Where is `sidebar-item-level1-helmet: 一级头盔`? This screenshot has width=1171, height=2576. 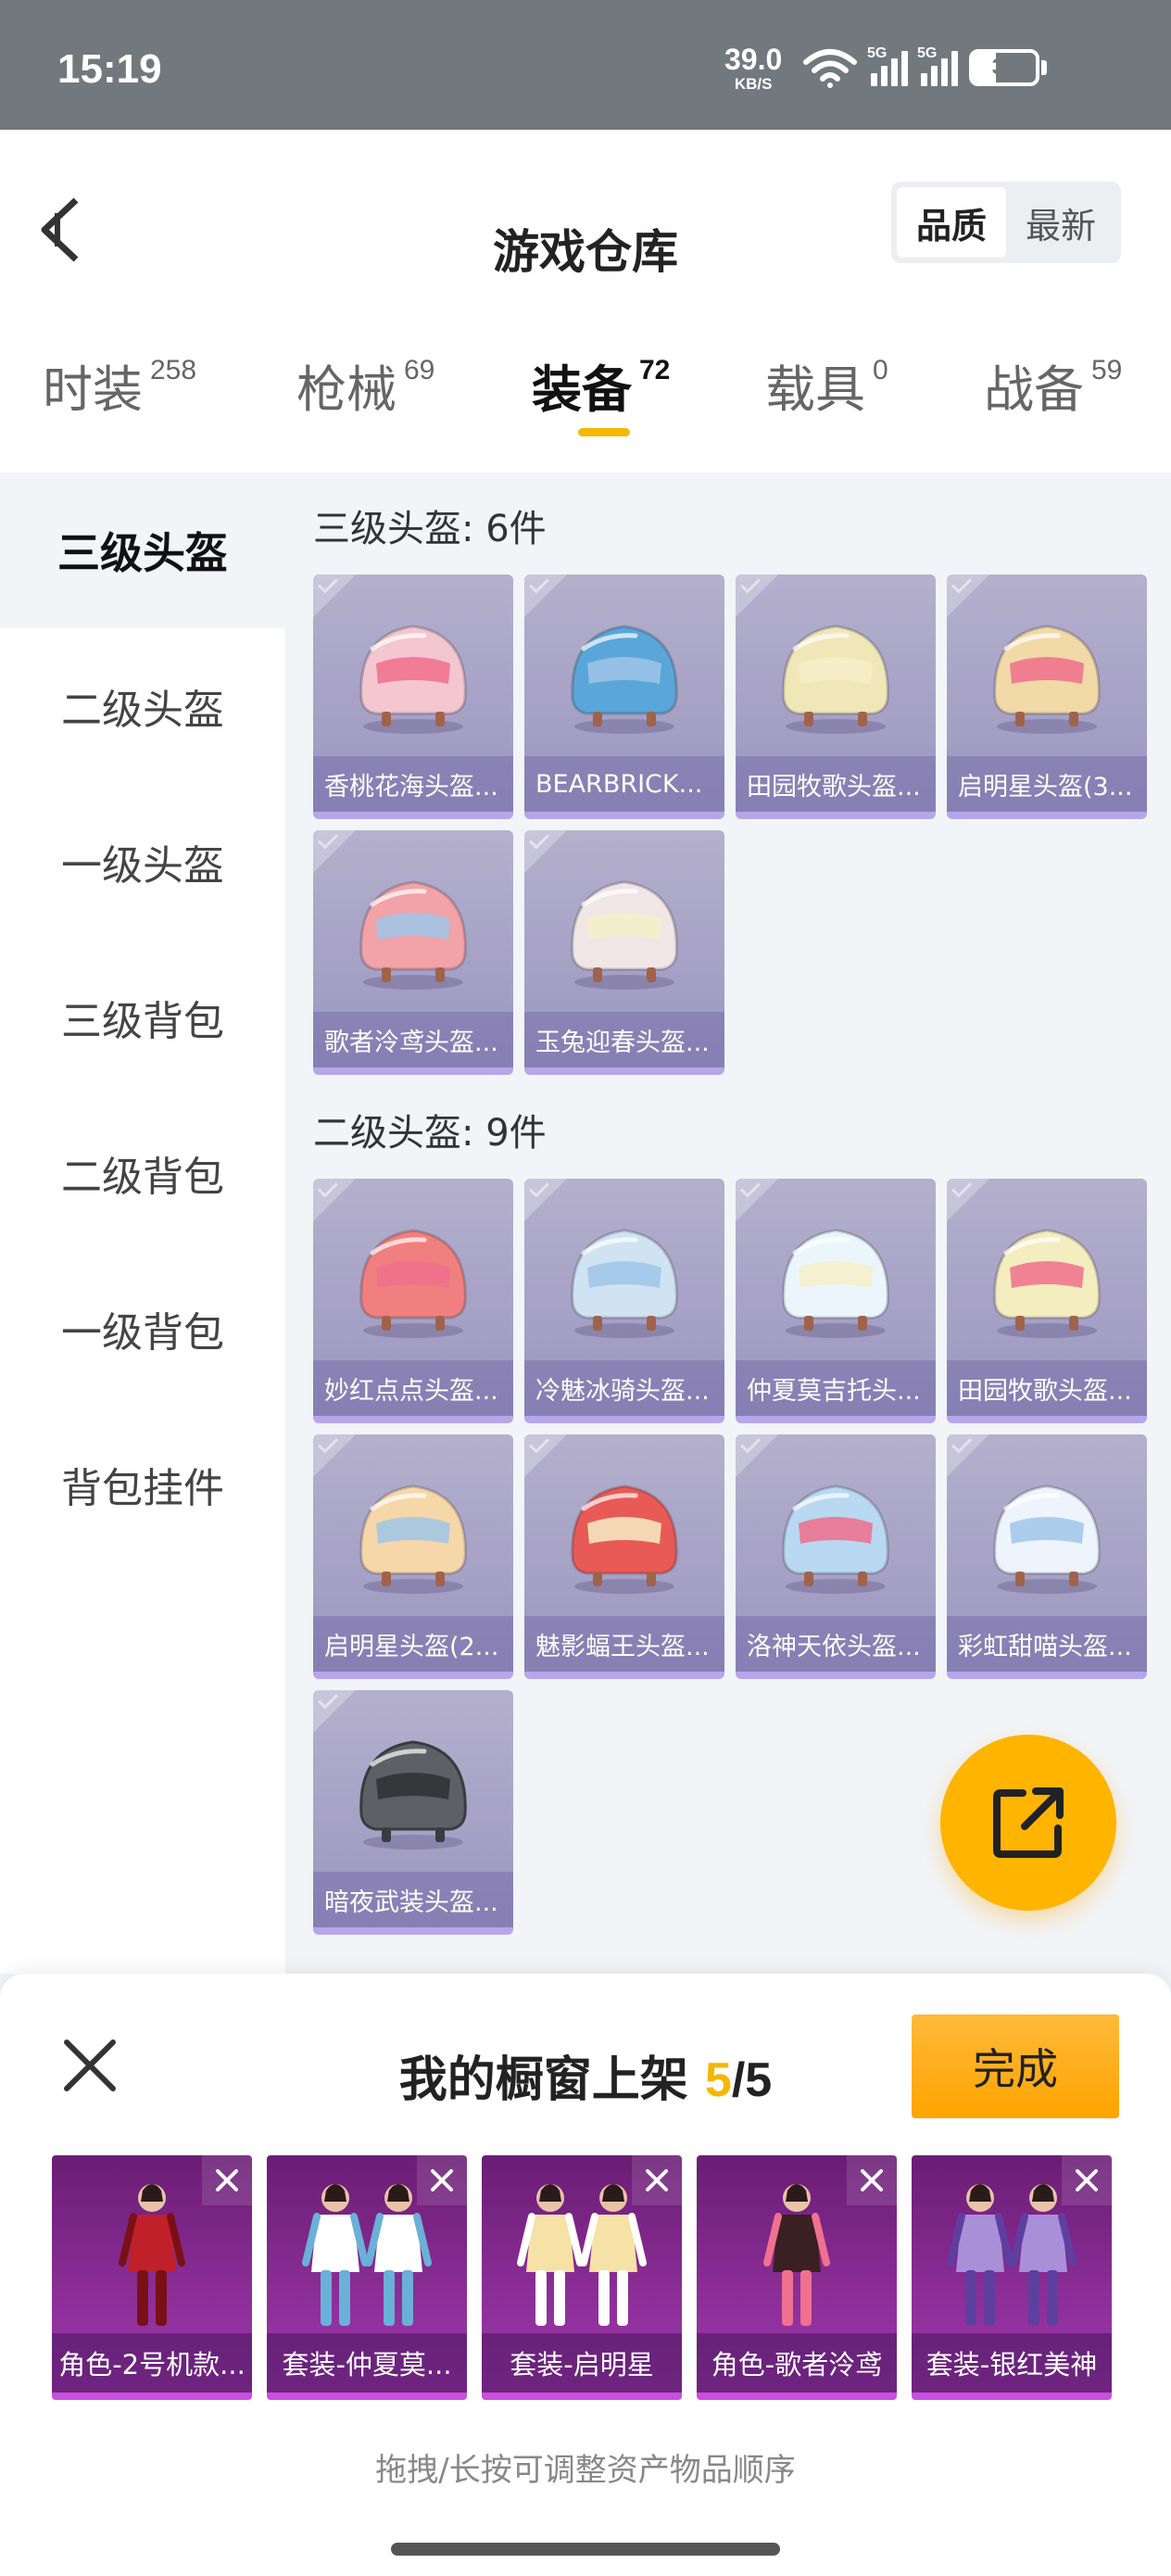 sidebar-item-level1-helmet: 一级头盔 is located at coordinates (142, 862).